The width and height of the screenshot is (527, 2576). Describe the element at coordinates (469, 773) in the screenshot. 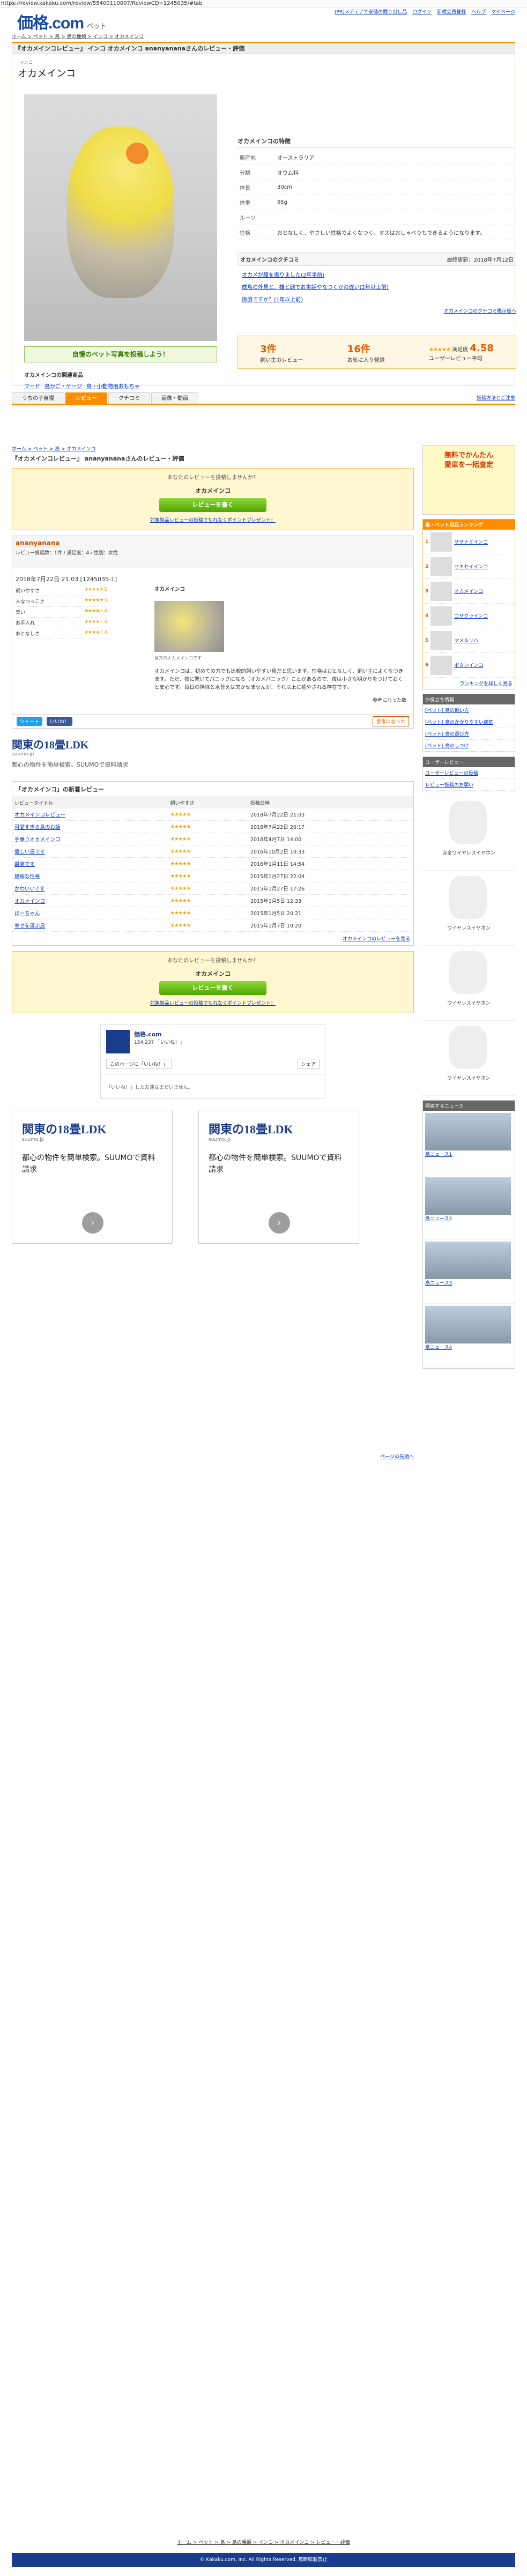

I see `user-review-link: ユーザーレビューの投稿` at that location.